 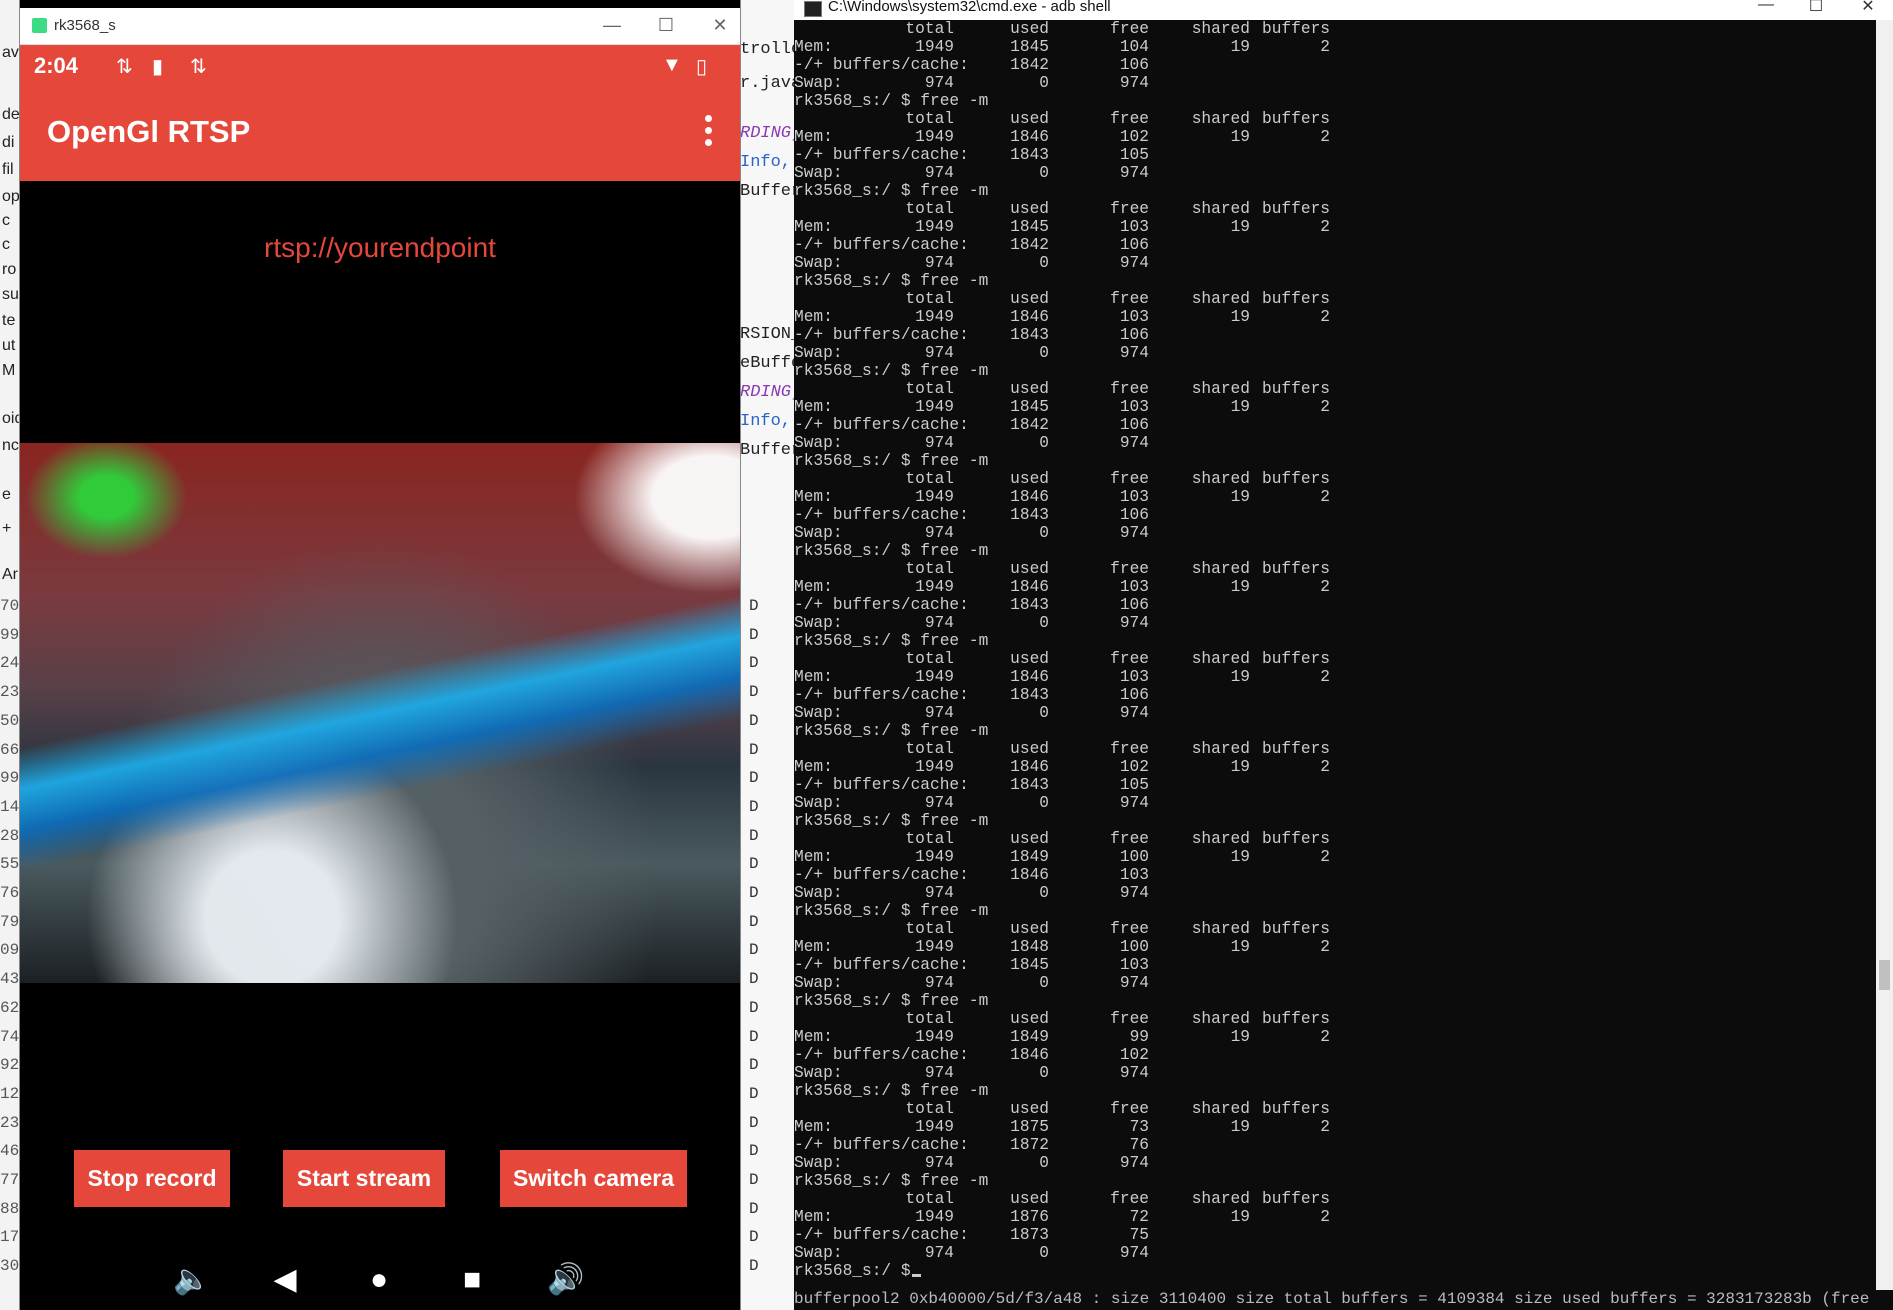 What do you see at coordinates (767, 83) in the screenshot?
I see `ide-code-fragment: r.java` at bounding box center [767, 83].